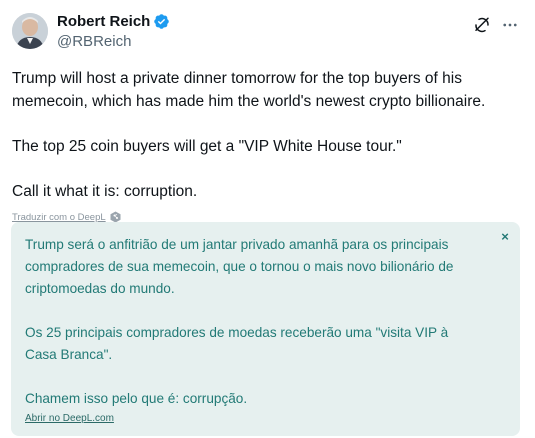 The height and width of the screenshot is (438, 535). Describe the element at coordinates (113, 41) in the screenshot. I see `author-handle: @RBReich` at that location.